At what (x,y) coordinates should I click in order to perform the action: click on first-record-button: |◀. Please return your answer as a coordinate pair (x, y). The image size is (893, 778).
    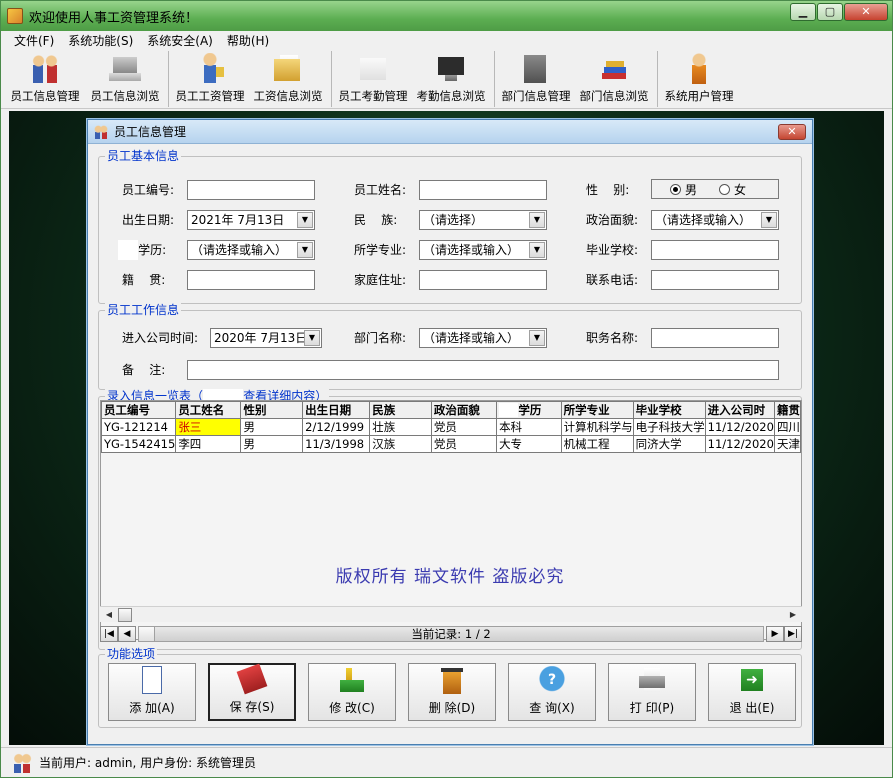
    Looking at the image, I should click on (109, 634).